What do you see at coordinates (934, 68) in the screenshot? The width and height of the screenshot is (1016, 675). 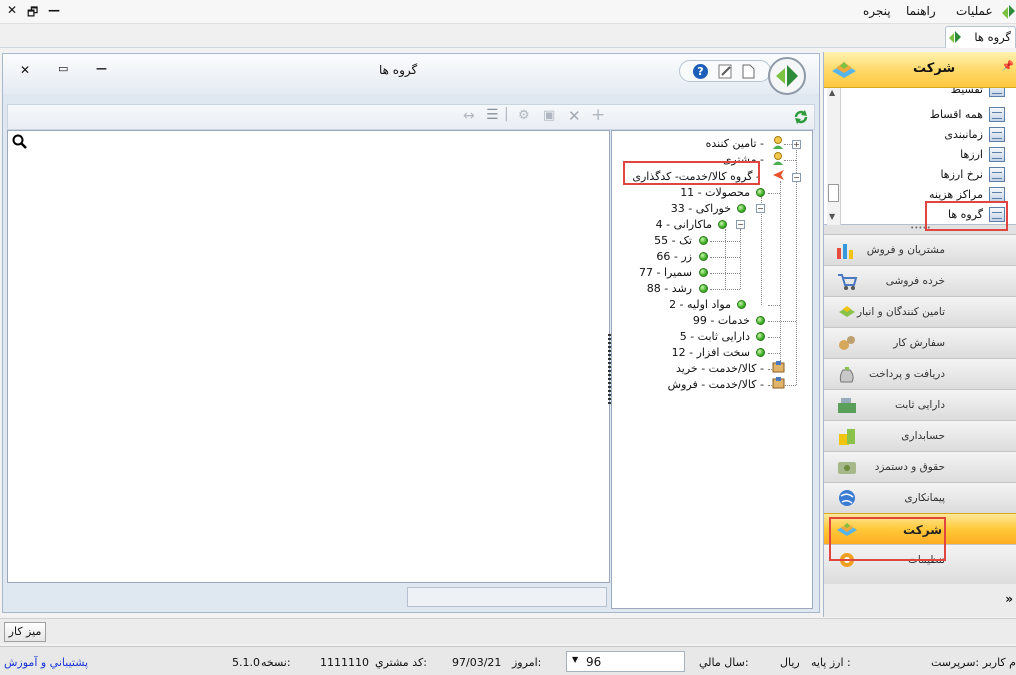 I see `nav-header-title: شرکت` at bounding box center [934, 68].